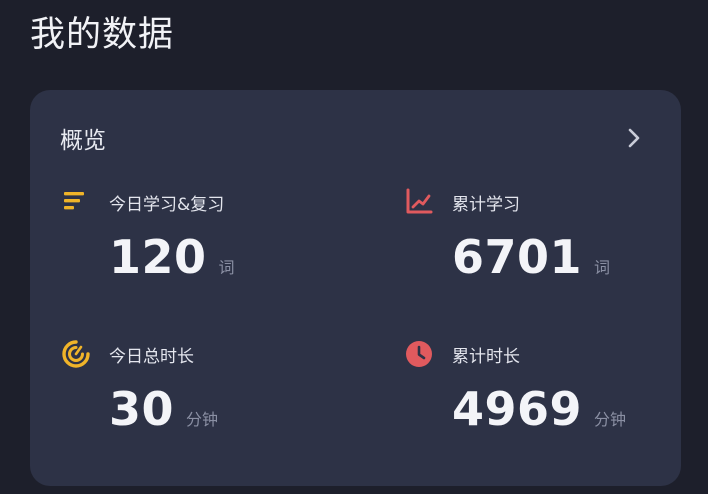 The image size is (708, 494). I want to click on card-title: 概览, so click(83, 141).